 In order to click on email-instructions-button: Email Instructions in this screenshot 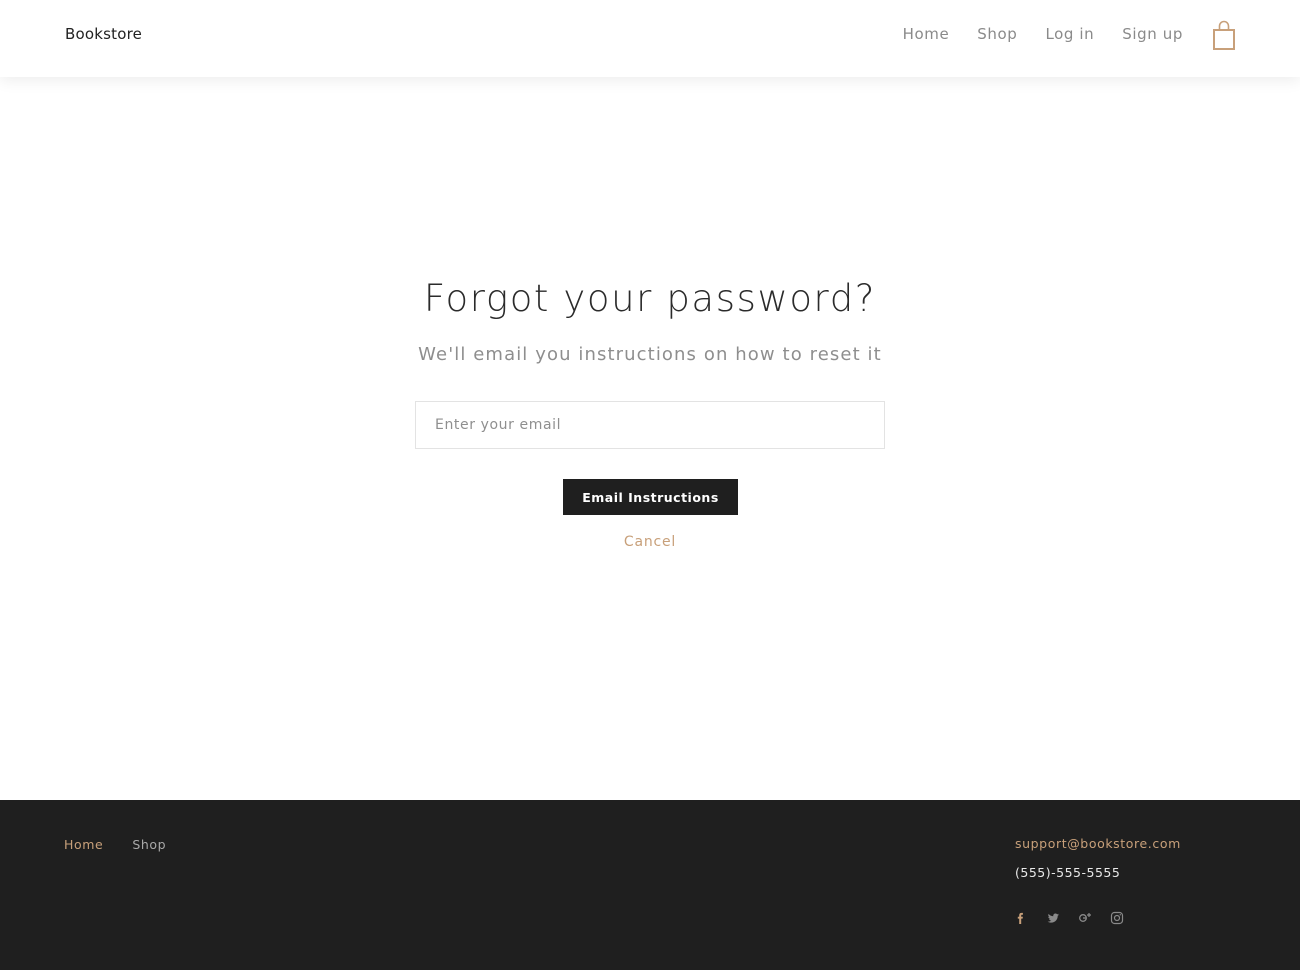, I will do `click(650, 497)`.